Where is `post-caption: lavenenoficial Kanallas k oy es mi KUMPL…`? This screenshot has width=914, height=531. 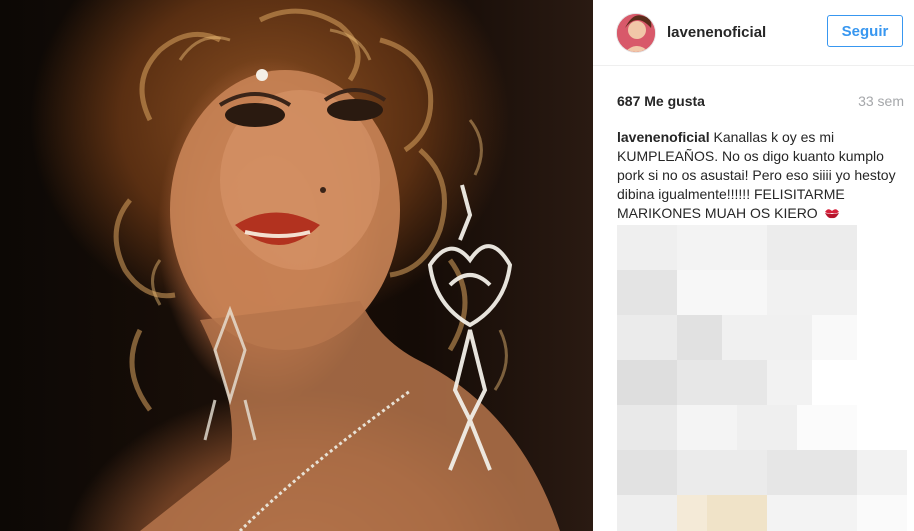
post-caption: lavenenoficial Kanallas k oy es mi KUMPL… is located at coordinates (762, 175).